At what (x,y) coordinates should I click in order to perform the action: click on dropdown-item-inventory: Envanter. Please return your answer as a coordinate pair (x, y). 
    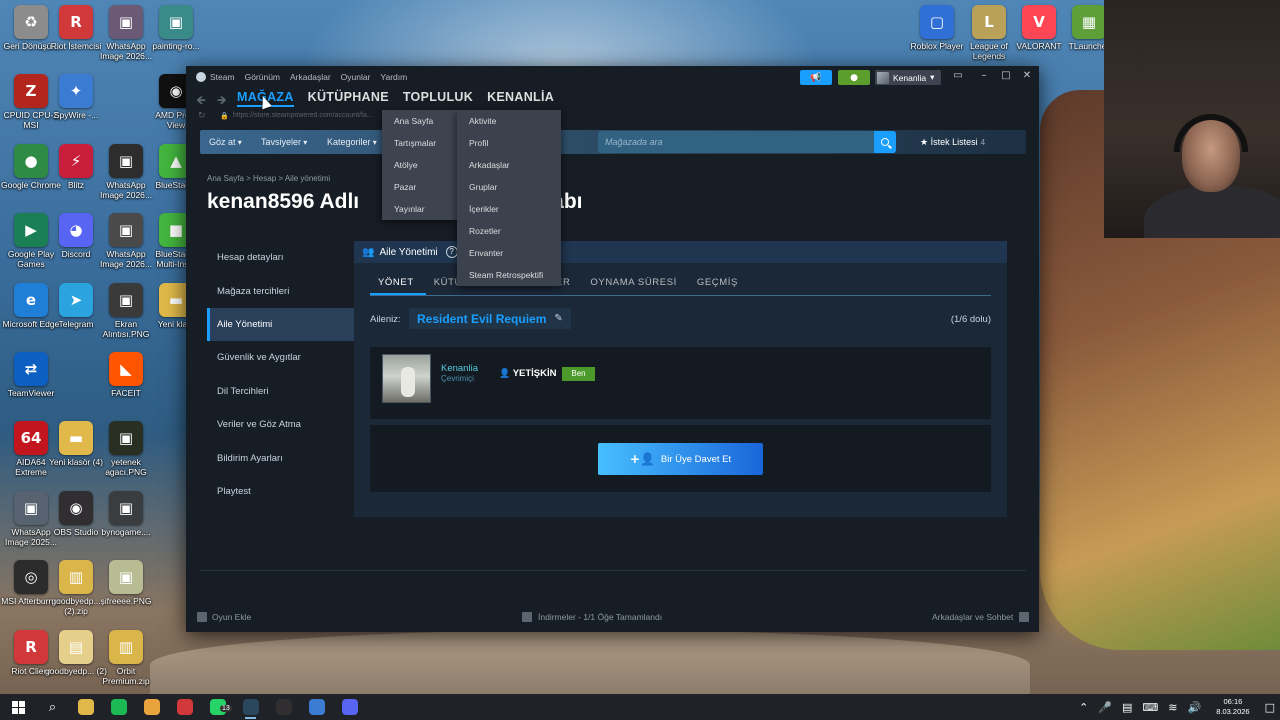
    Looking at the image, I should click on (509, 253).